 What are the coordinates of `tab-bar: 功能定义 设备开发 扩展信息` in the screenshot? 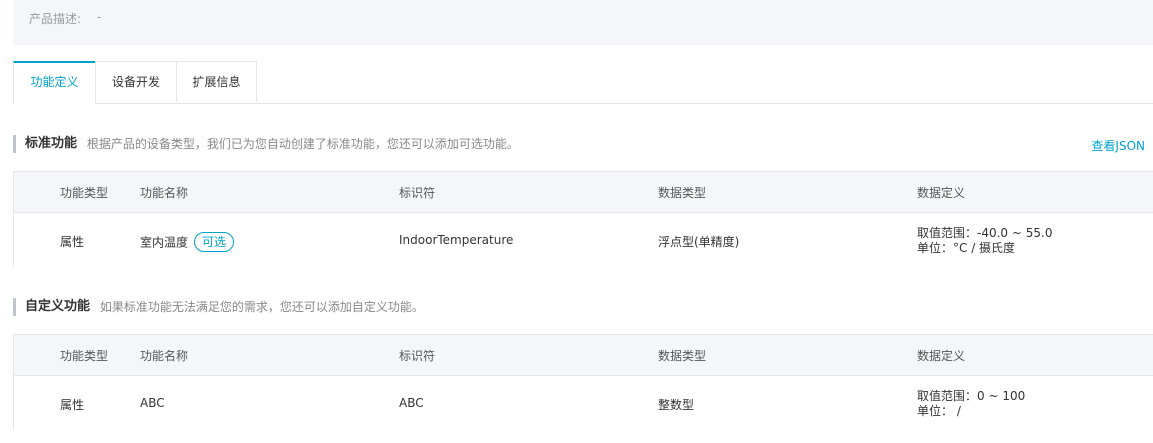 It's located at (583, 82).